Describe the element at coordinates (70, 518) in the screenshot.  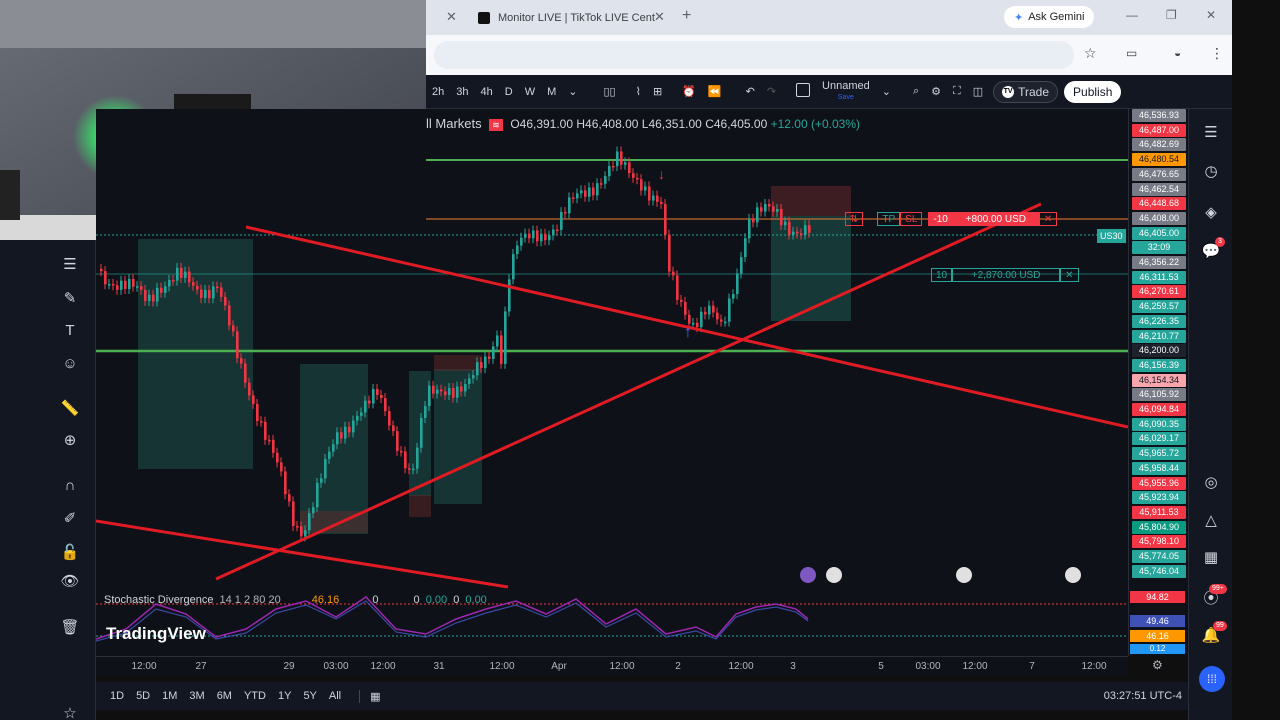
I see `lock-drawing-icon: ✐` at that location.